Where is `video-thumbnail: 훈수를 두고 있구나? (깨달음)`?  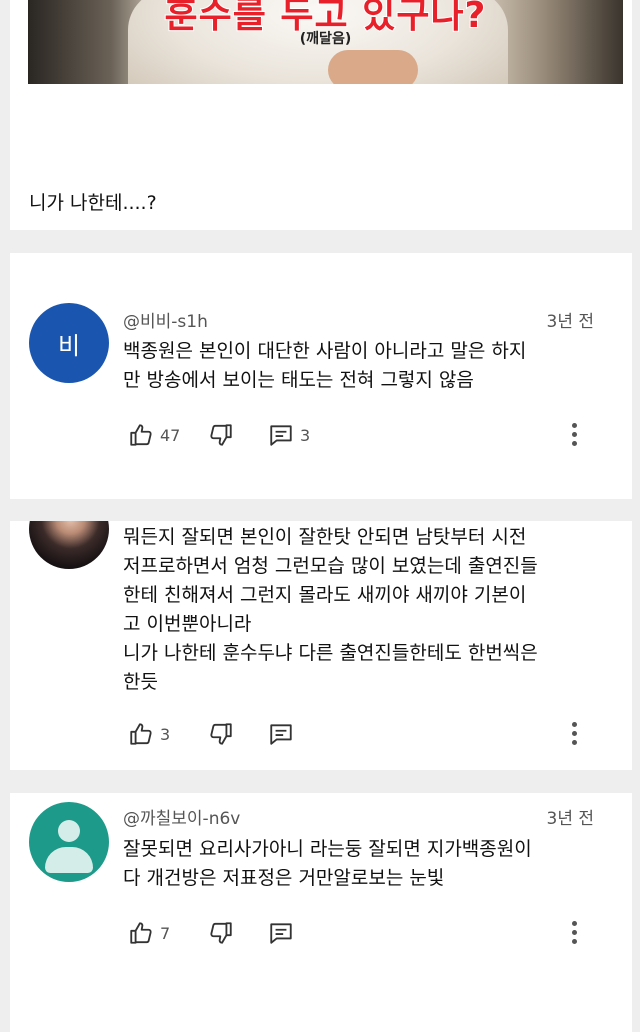 video-thumbnail: 훈수를 두고 있구나? (깨달음) is located at coordinates (325, 42).